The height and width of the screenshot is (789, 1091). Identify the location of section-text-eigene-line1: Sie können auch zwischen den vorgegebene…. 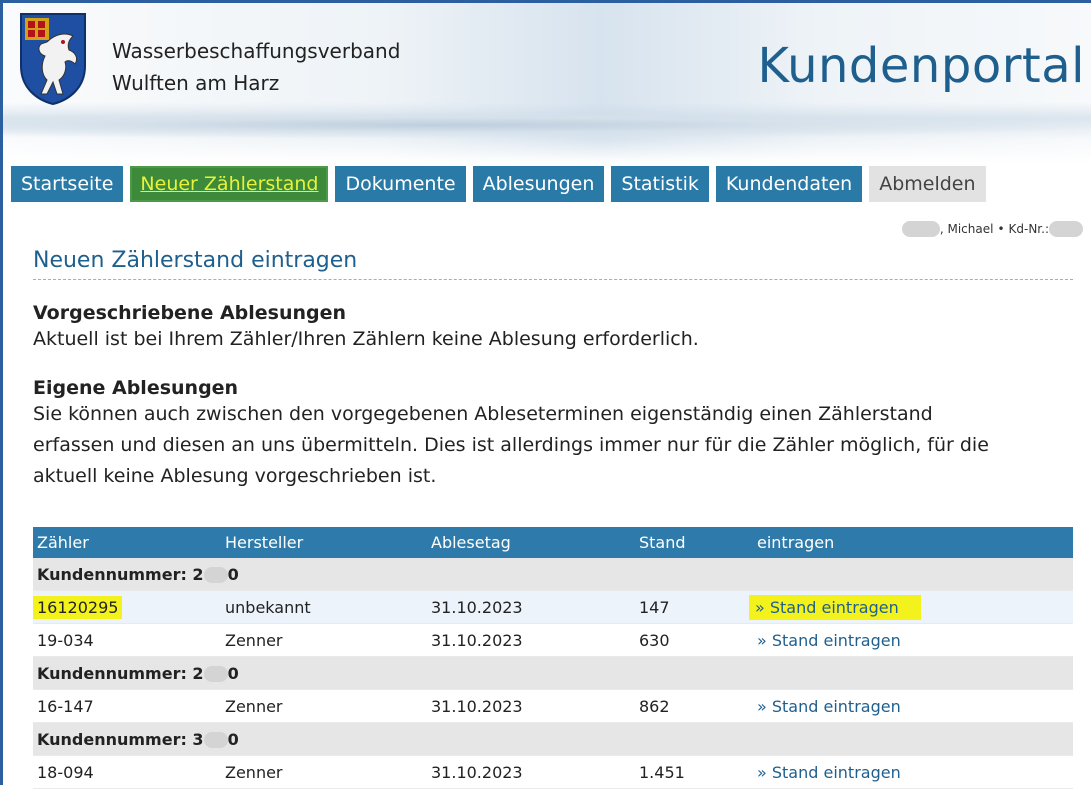
(483, 414).